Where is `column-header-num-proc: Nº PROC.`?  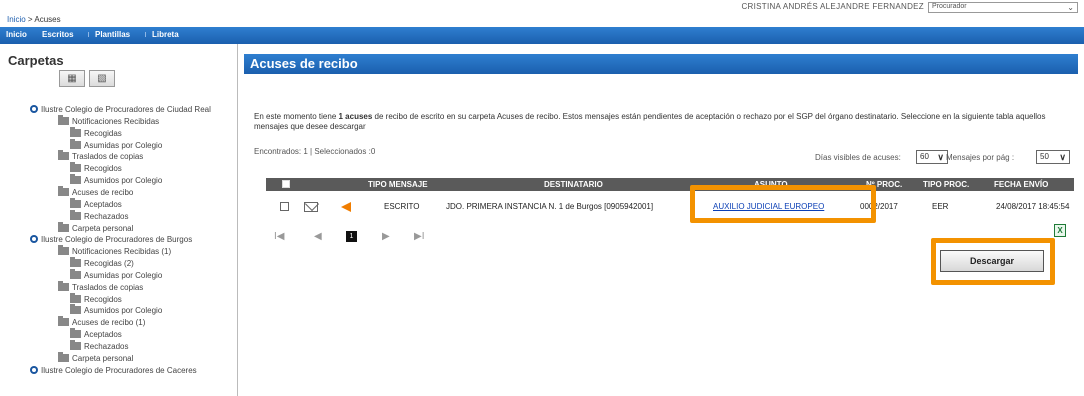
column-header-num-proc: Nº PROC. is located at coordinates (884, 184).